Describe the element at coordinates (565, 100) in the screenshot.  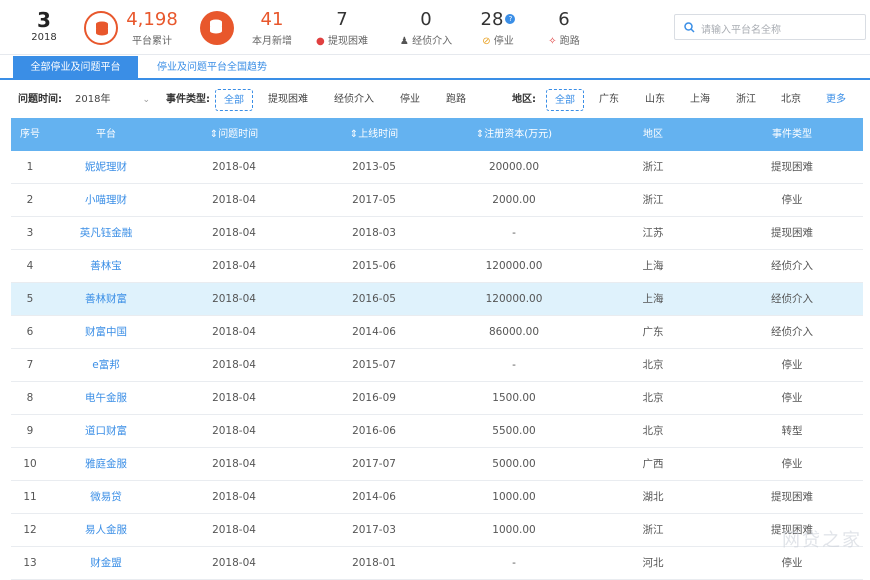
I see `region-option-all: 全部` at that location.